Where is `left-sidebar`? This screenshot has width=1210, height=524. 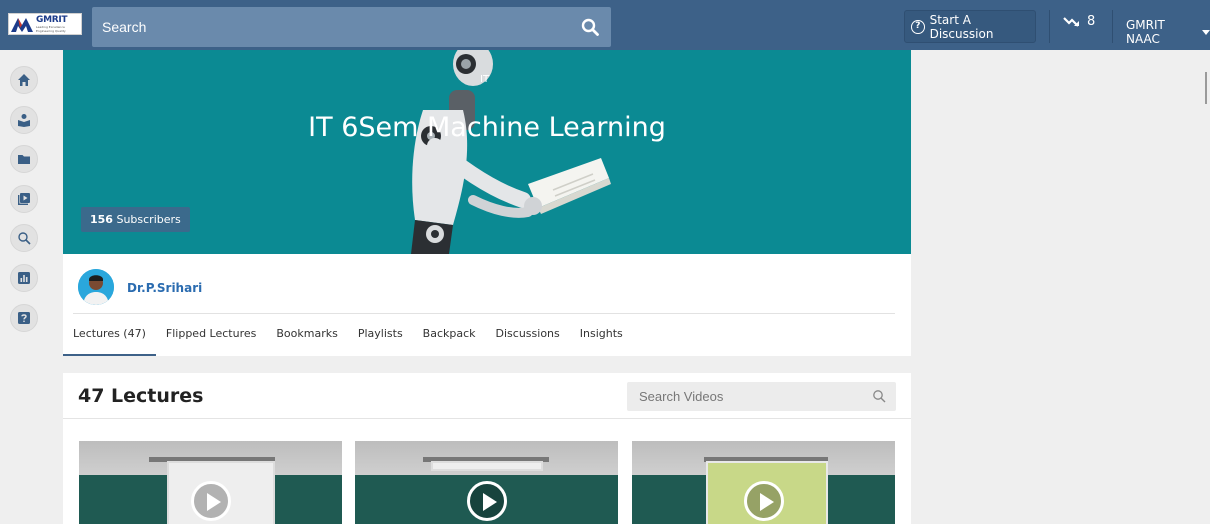
left-sidebar is located at coordinates (25, 287).